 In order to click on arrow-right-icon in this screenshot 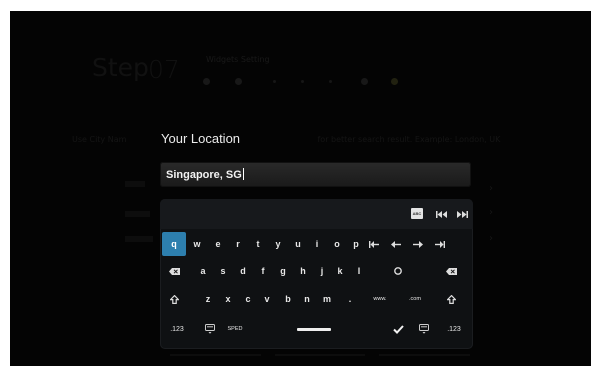, I will do `click(418, 244)`.